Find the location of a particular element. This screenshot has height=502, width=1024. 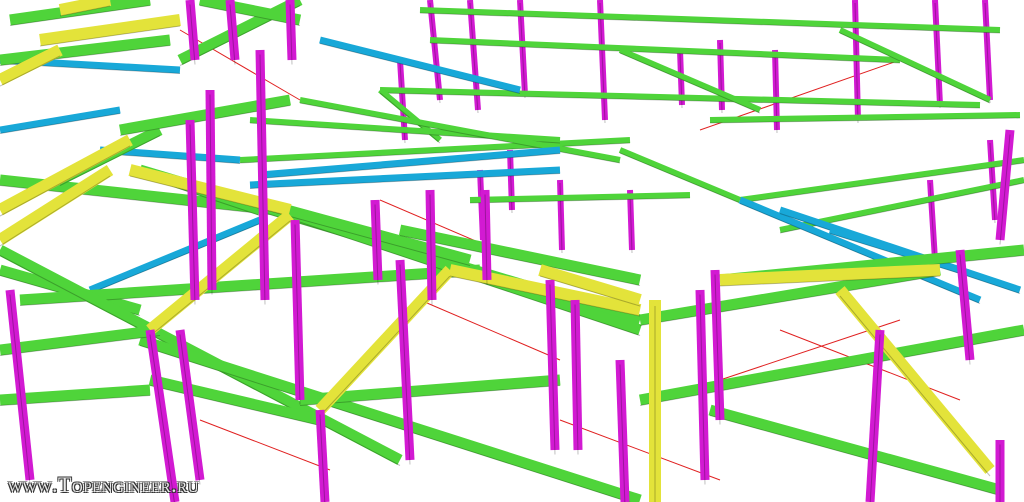

watermark: www.Topengineer.ru is located at coordinates (103, 484).